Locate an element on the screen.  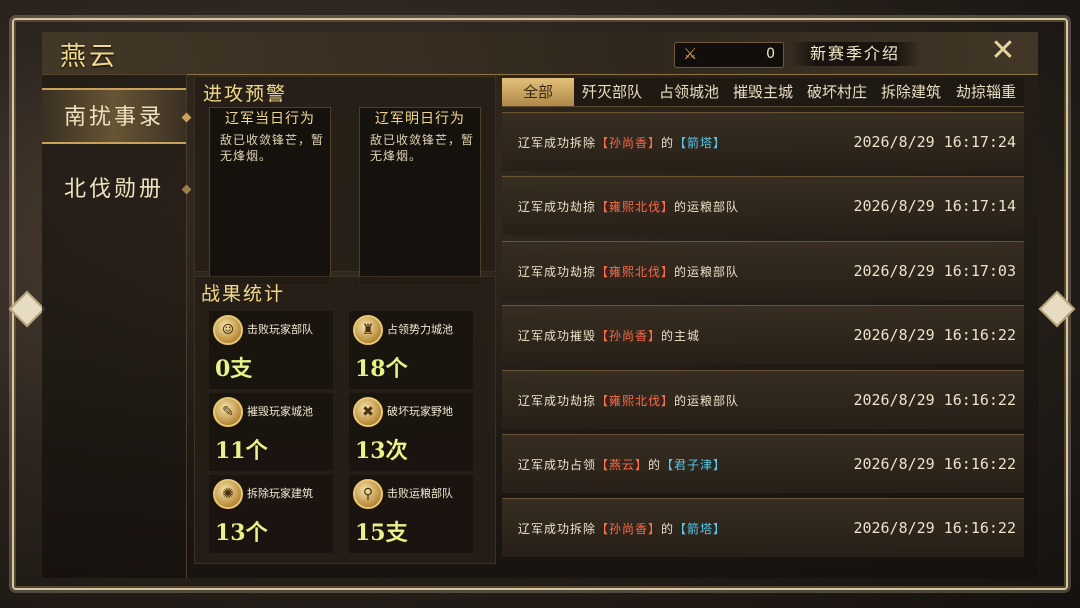
log-row: 辽军成功摧毁【孙尚香】的主城 2026/8/29 16:16:22 is located at coordinates (763, 335).